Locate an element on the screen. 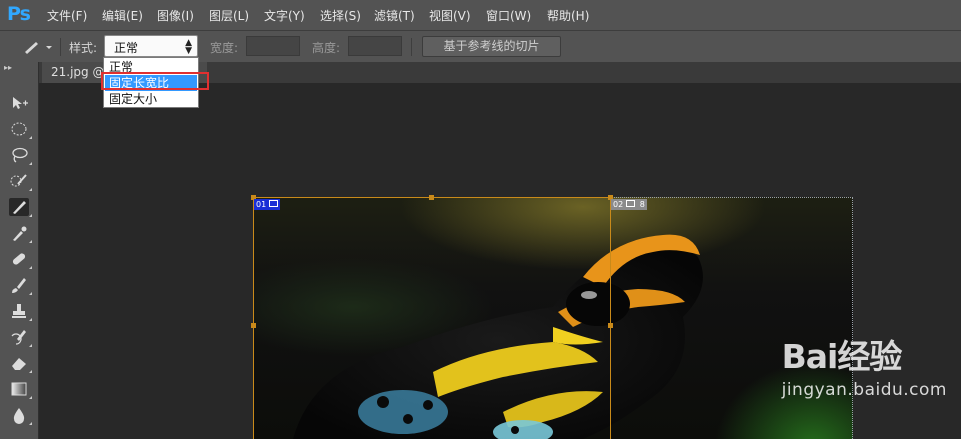 This screenshot has width=961, height=439. menu-layer: 图层(L) is located at coordinates (229, 15).